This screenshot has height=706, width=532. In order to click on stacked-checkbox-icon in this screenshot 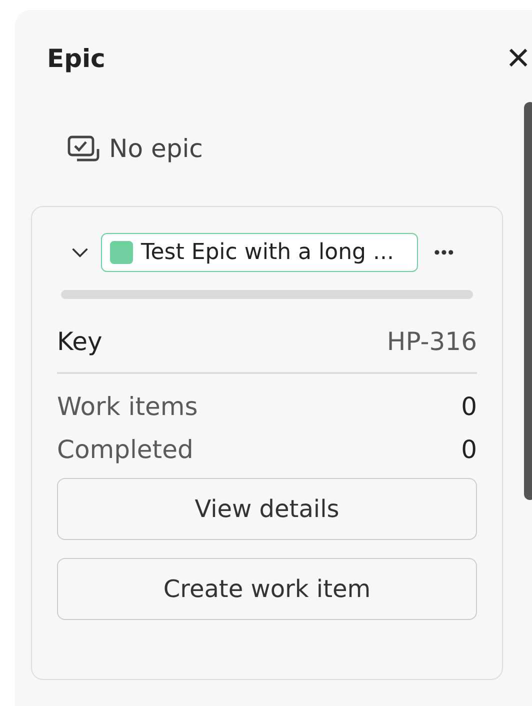, I will do `click(84, 148)`.